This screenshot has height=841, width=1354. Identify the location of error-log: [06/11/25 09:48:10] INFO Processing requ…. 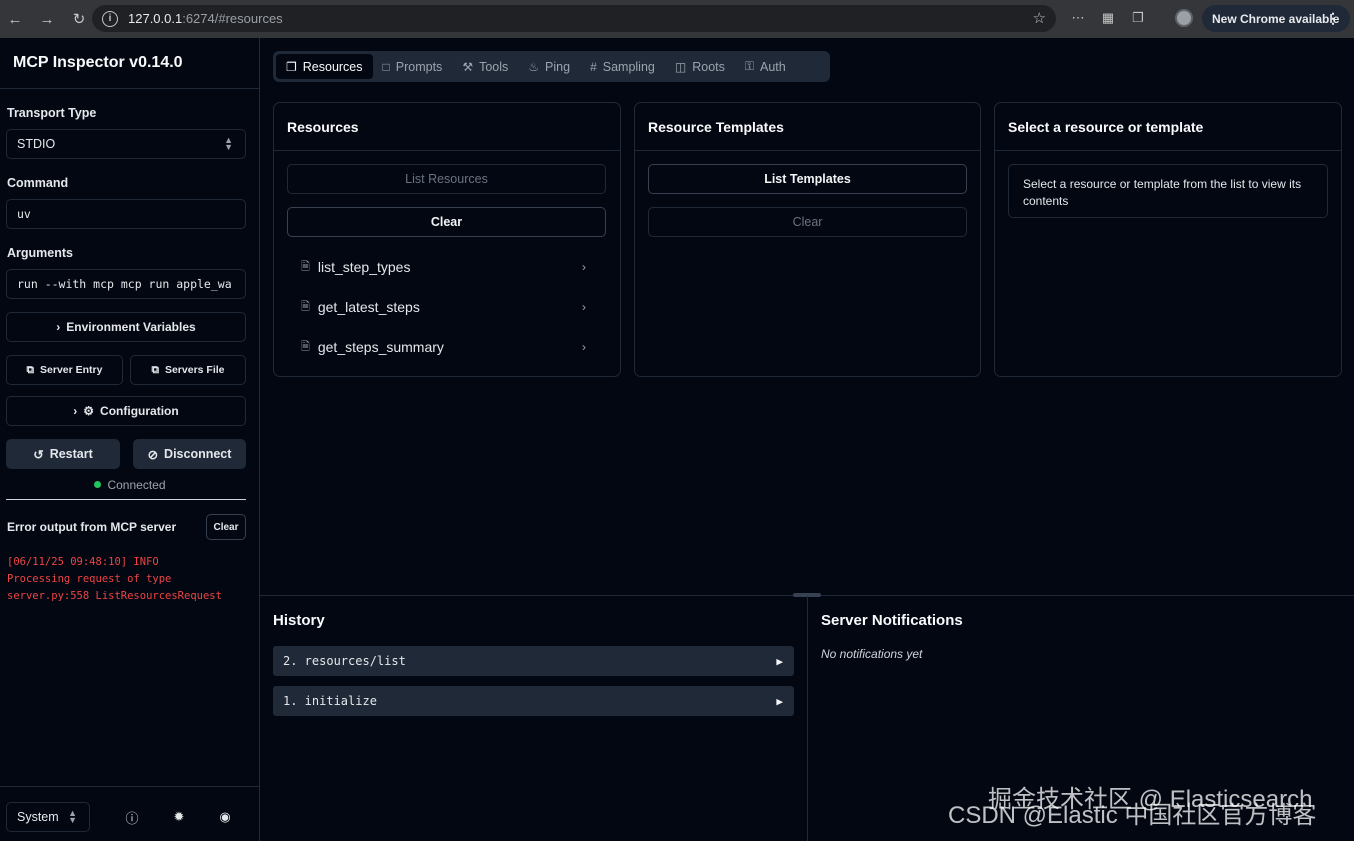
(114, 579).